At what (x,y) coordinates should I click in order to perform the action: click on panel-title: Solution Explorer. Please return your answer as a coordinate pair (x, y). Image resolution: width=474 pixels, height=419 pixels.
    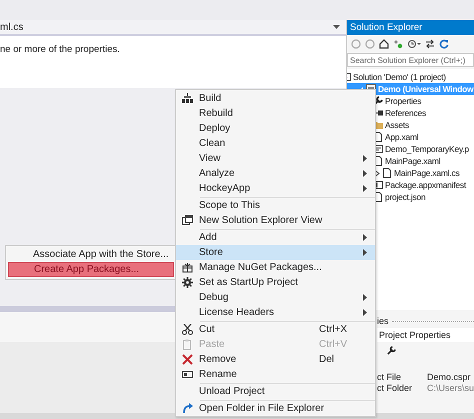
    Looking at the image, I should click on (410, 27).